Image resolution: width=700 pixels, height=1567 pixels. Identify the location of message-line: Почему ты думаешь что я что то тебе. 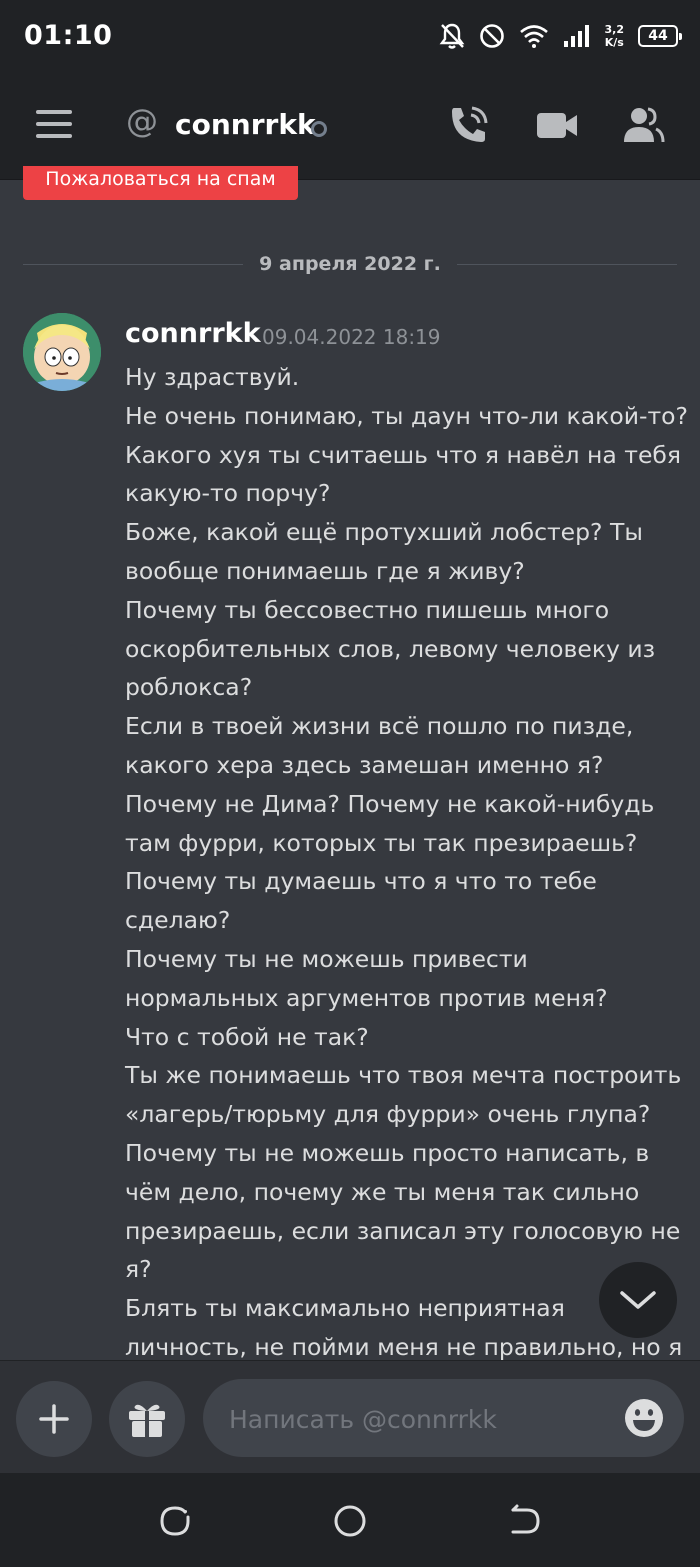
(361, 881).